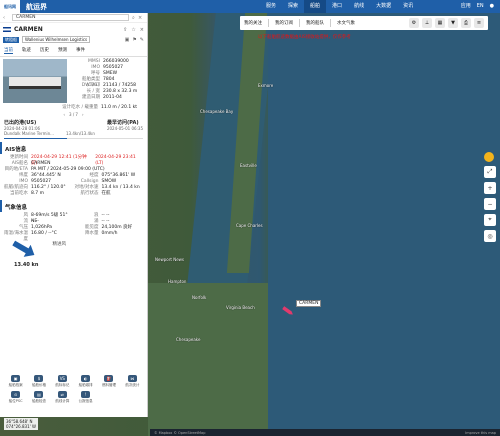  Describe the element at coordinates (490, 172) in the screenshot. I see `fullscreen-icon: ⤢` at that location.